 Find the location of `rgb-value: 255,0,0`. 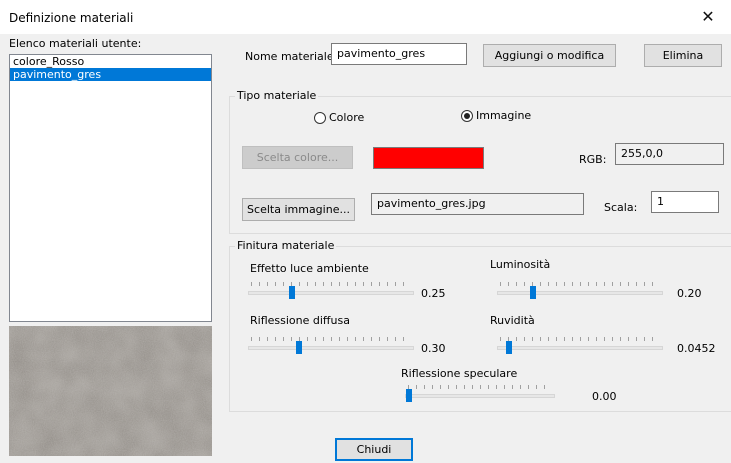

rgb-value: 255,0,0 is located at coordinates (669, 154).